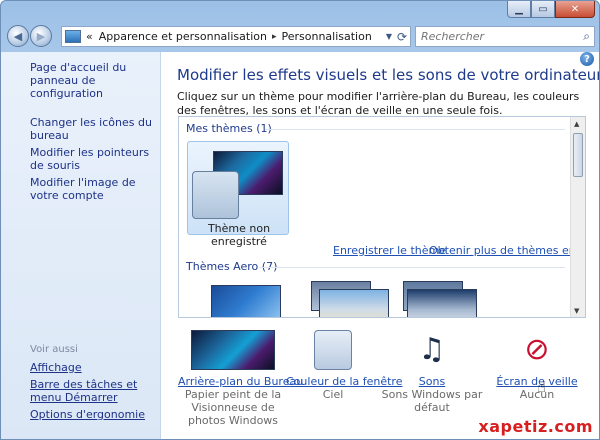  I want to click on aero-theme-characters, so click(442, 303).